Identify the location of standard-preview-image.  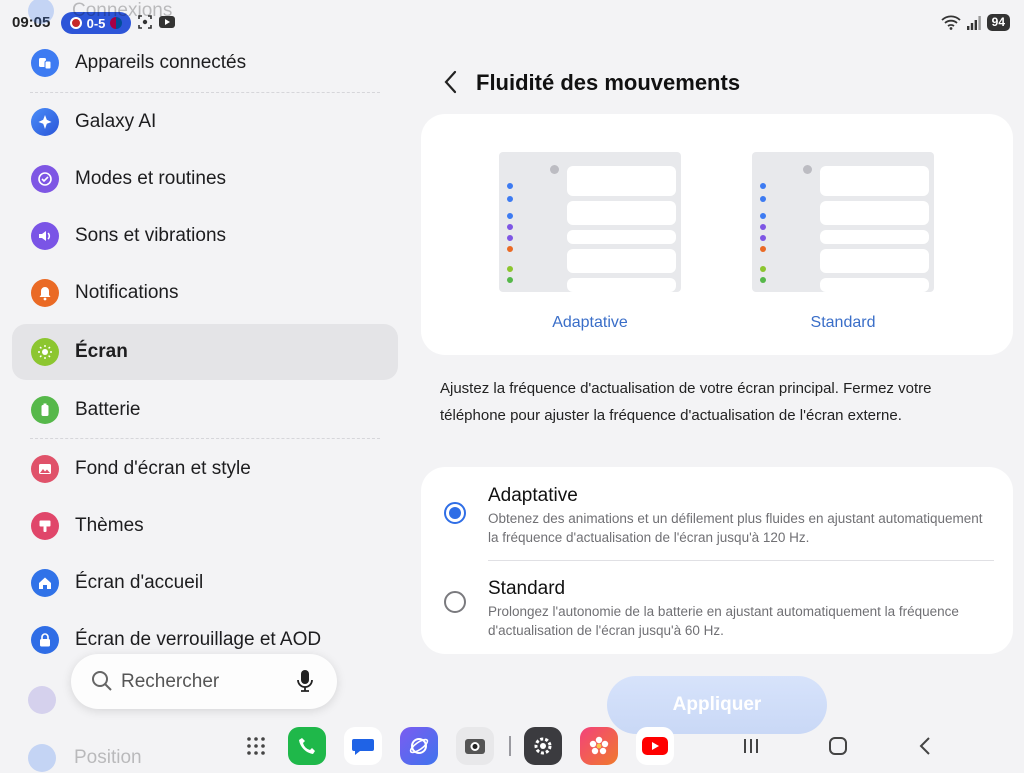
(843, 222).